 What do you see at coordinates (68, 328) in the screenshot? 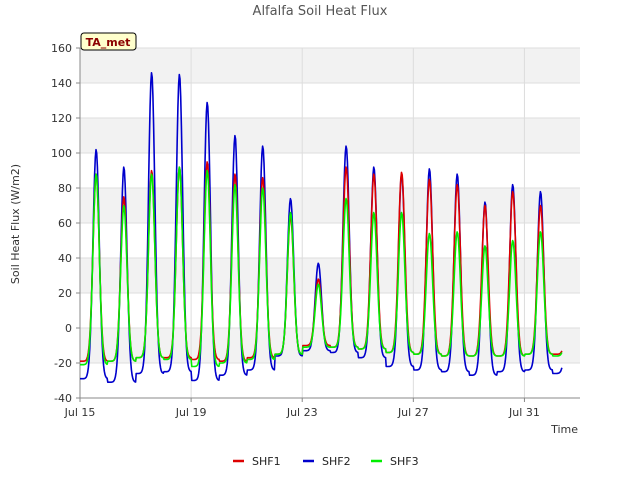
I see `y-tick-label: 0` at bounding box center [68, 328].